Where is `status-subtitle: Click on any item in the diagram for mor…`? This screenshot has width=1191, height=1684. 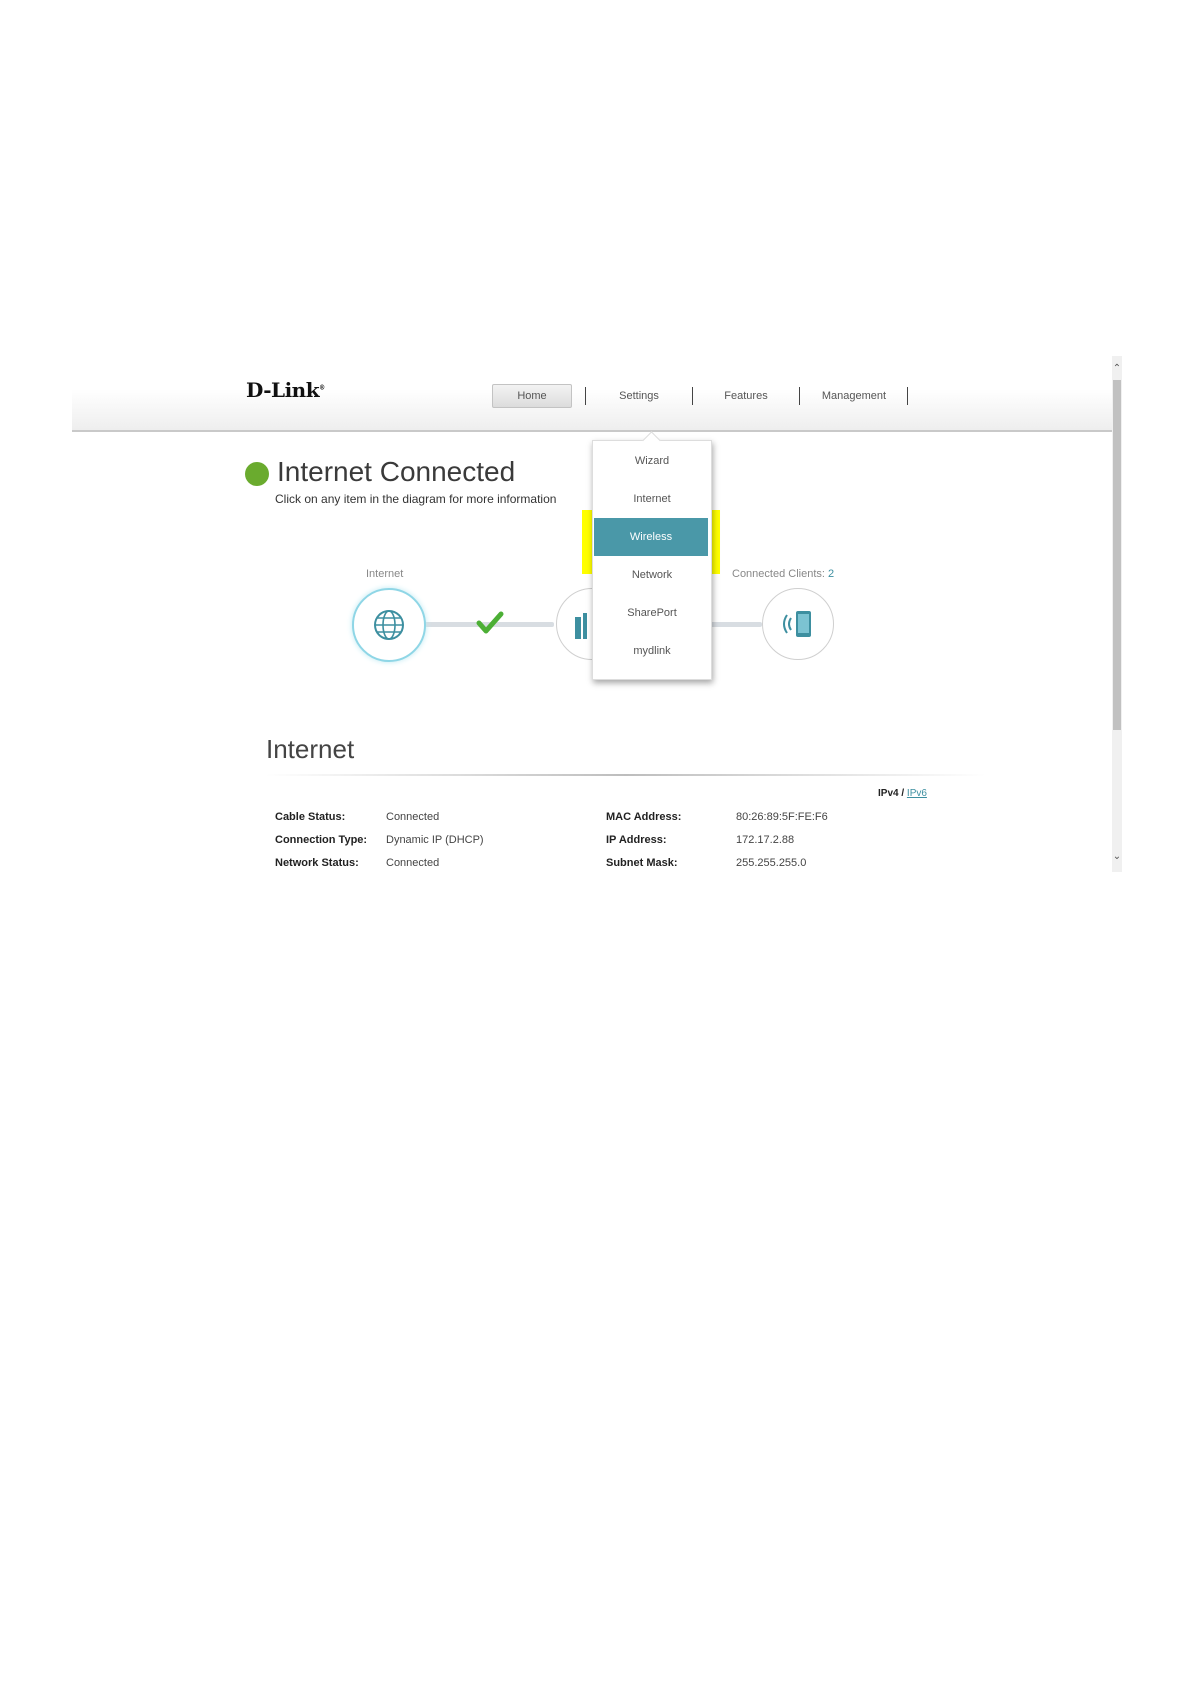 status-subtitle: Click on any item in the diagram for mor… is located at coordinates (416, 499).